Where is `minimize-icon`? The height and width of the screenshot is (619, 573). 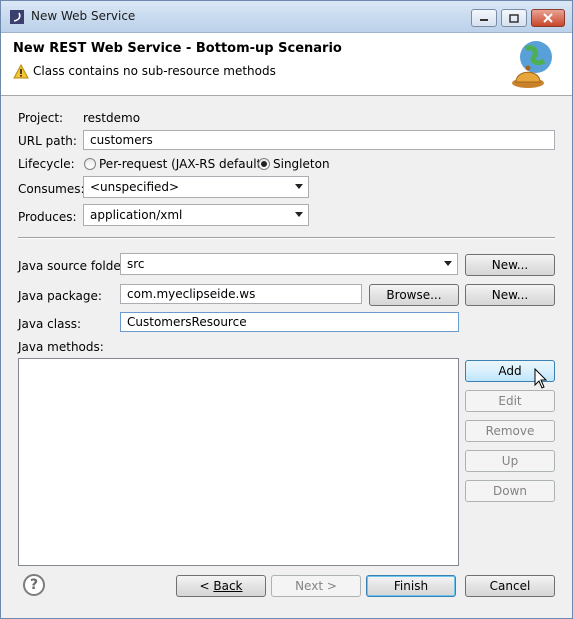 minimize-icon is located at coordinates (484, 20).